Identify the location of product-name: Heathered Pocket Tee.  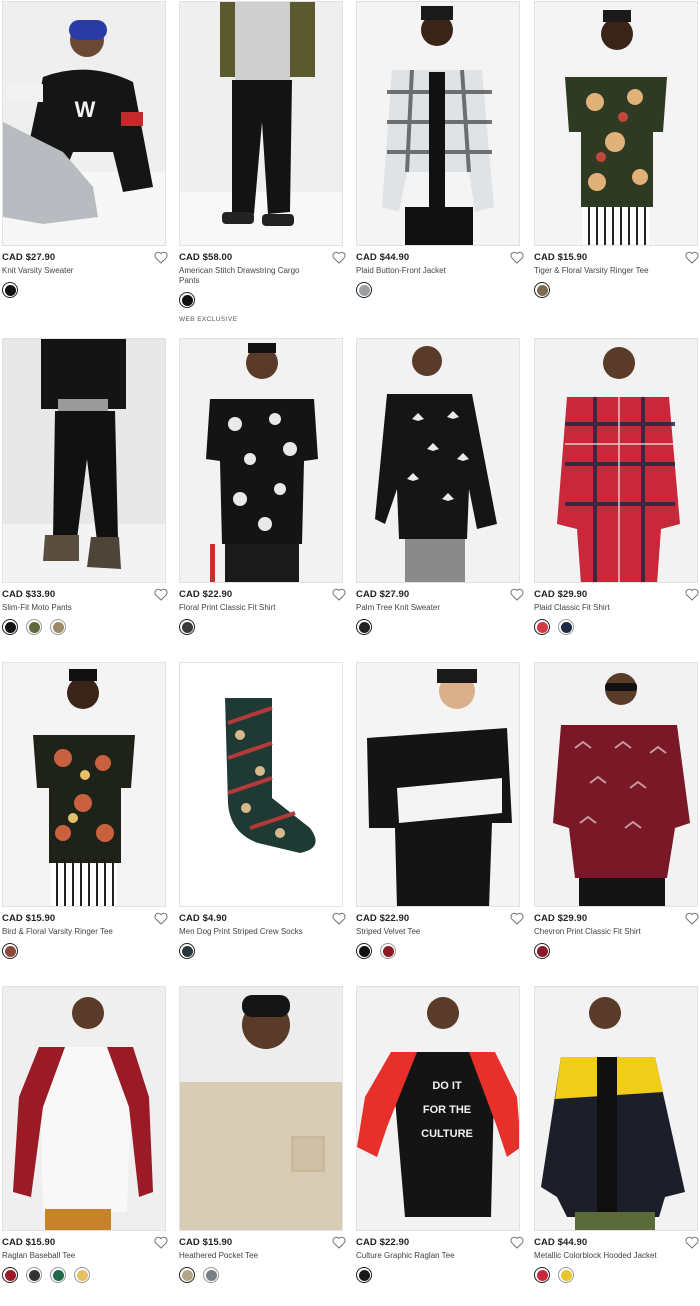
(249, 1256).